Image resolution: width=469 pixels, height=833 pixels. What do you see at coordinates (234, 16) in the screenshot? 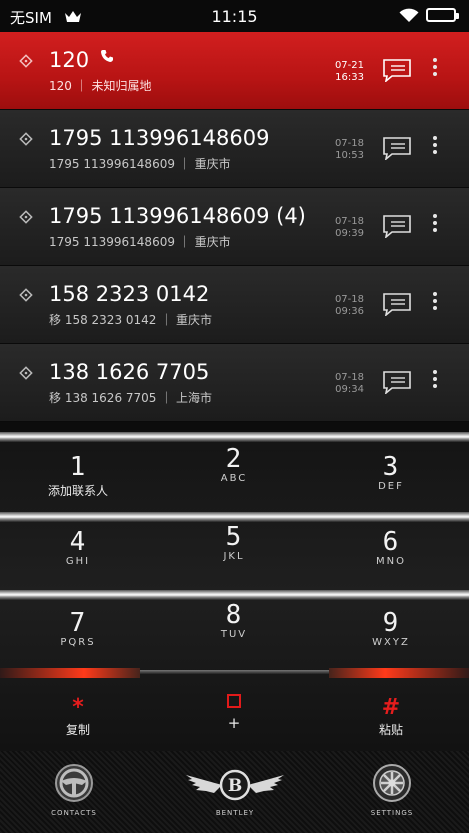
I see `status-bar: 无SIM 11:15` at bounding box center [234, 16].